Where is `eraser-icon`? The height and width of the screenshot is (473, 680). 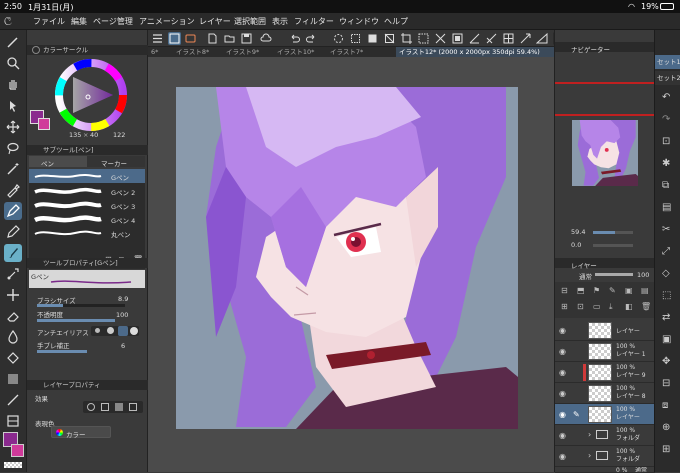
eraser-icon is located at coordinates (13, 316).